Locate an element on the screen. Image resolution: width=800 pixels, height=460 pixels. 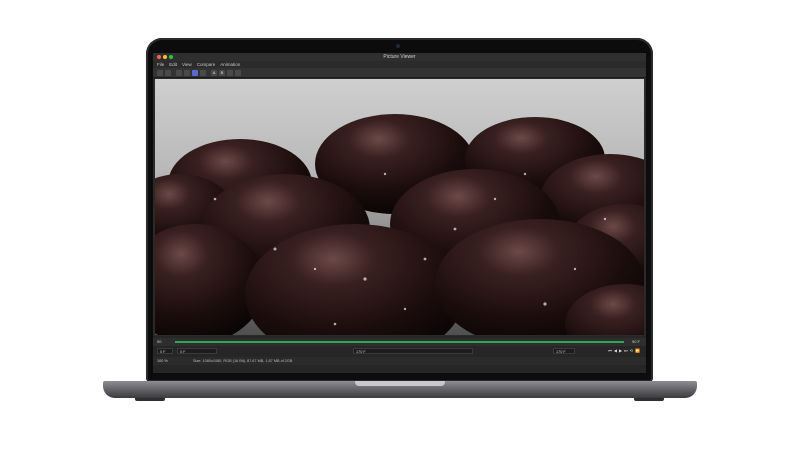
timeline-scrubber: 90 90 F is located at coordinates (399, 342).